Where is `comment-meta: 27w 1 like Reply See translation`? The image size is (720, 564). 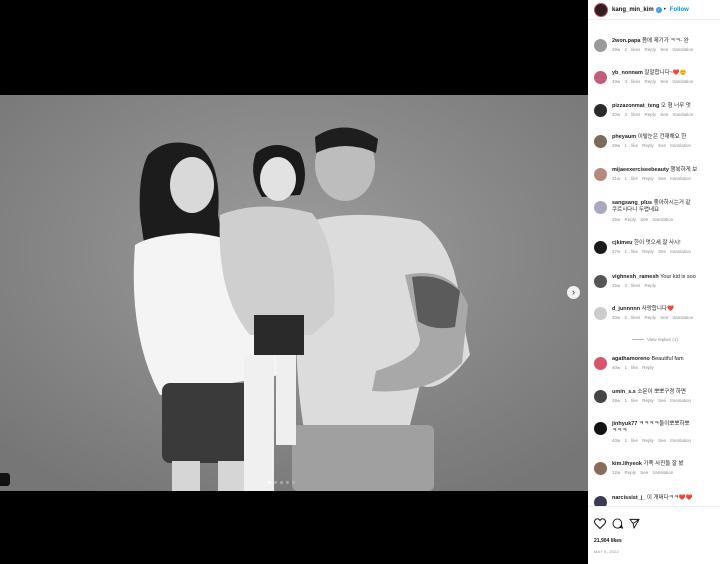 comment-meta: 27w 1 like Reply See translation is located at coordinates (651, 251).